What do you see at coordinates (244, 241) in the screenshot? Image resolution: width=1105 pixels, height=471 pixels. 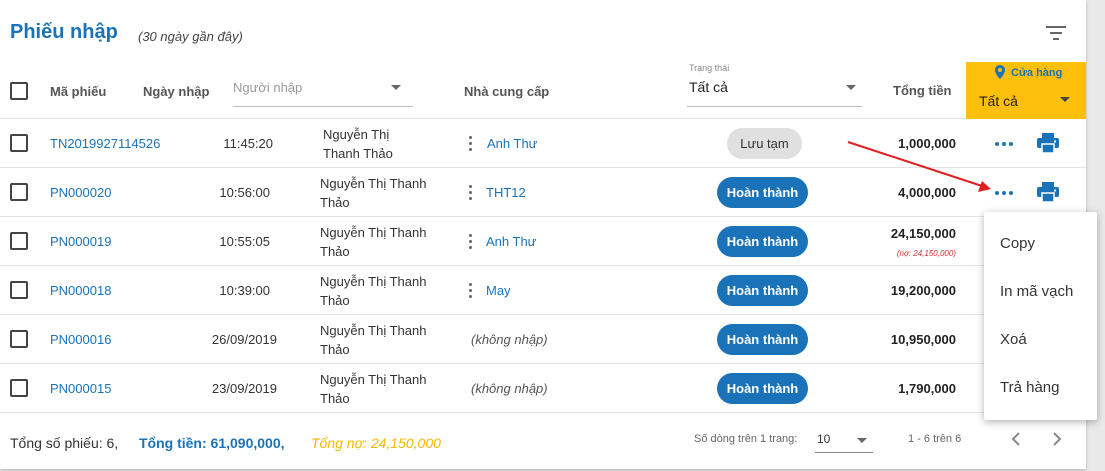 I see `receipt-date: 10:55:05` at bounding box center [244, 241].